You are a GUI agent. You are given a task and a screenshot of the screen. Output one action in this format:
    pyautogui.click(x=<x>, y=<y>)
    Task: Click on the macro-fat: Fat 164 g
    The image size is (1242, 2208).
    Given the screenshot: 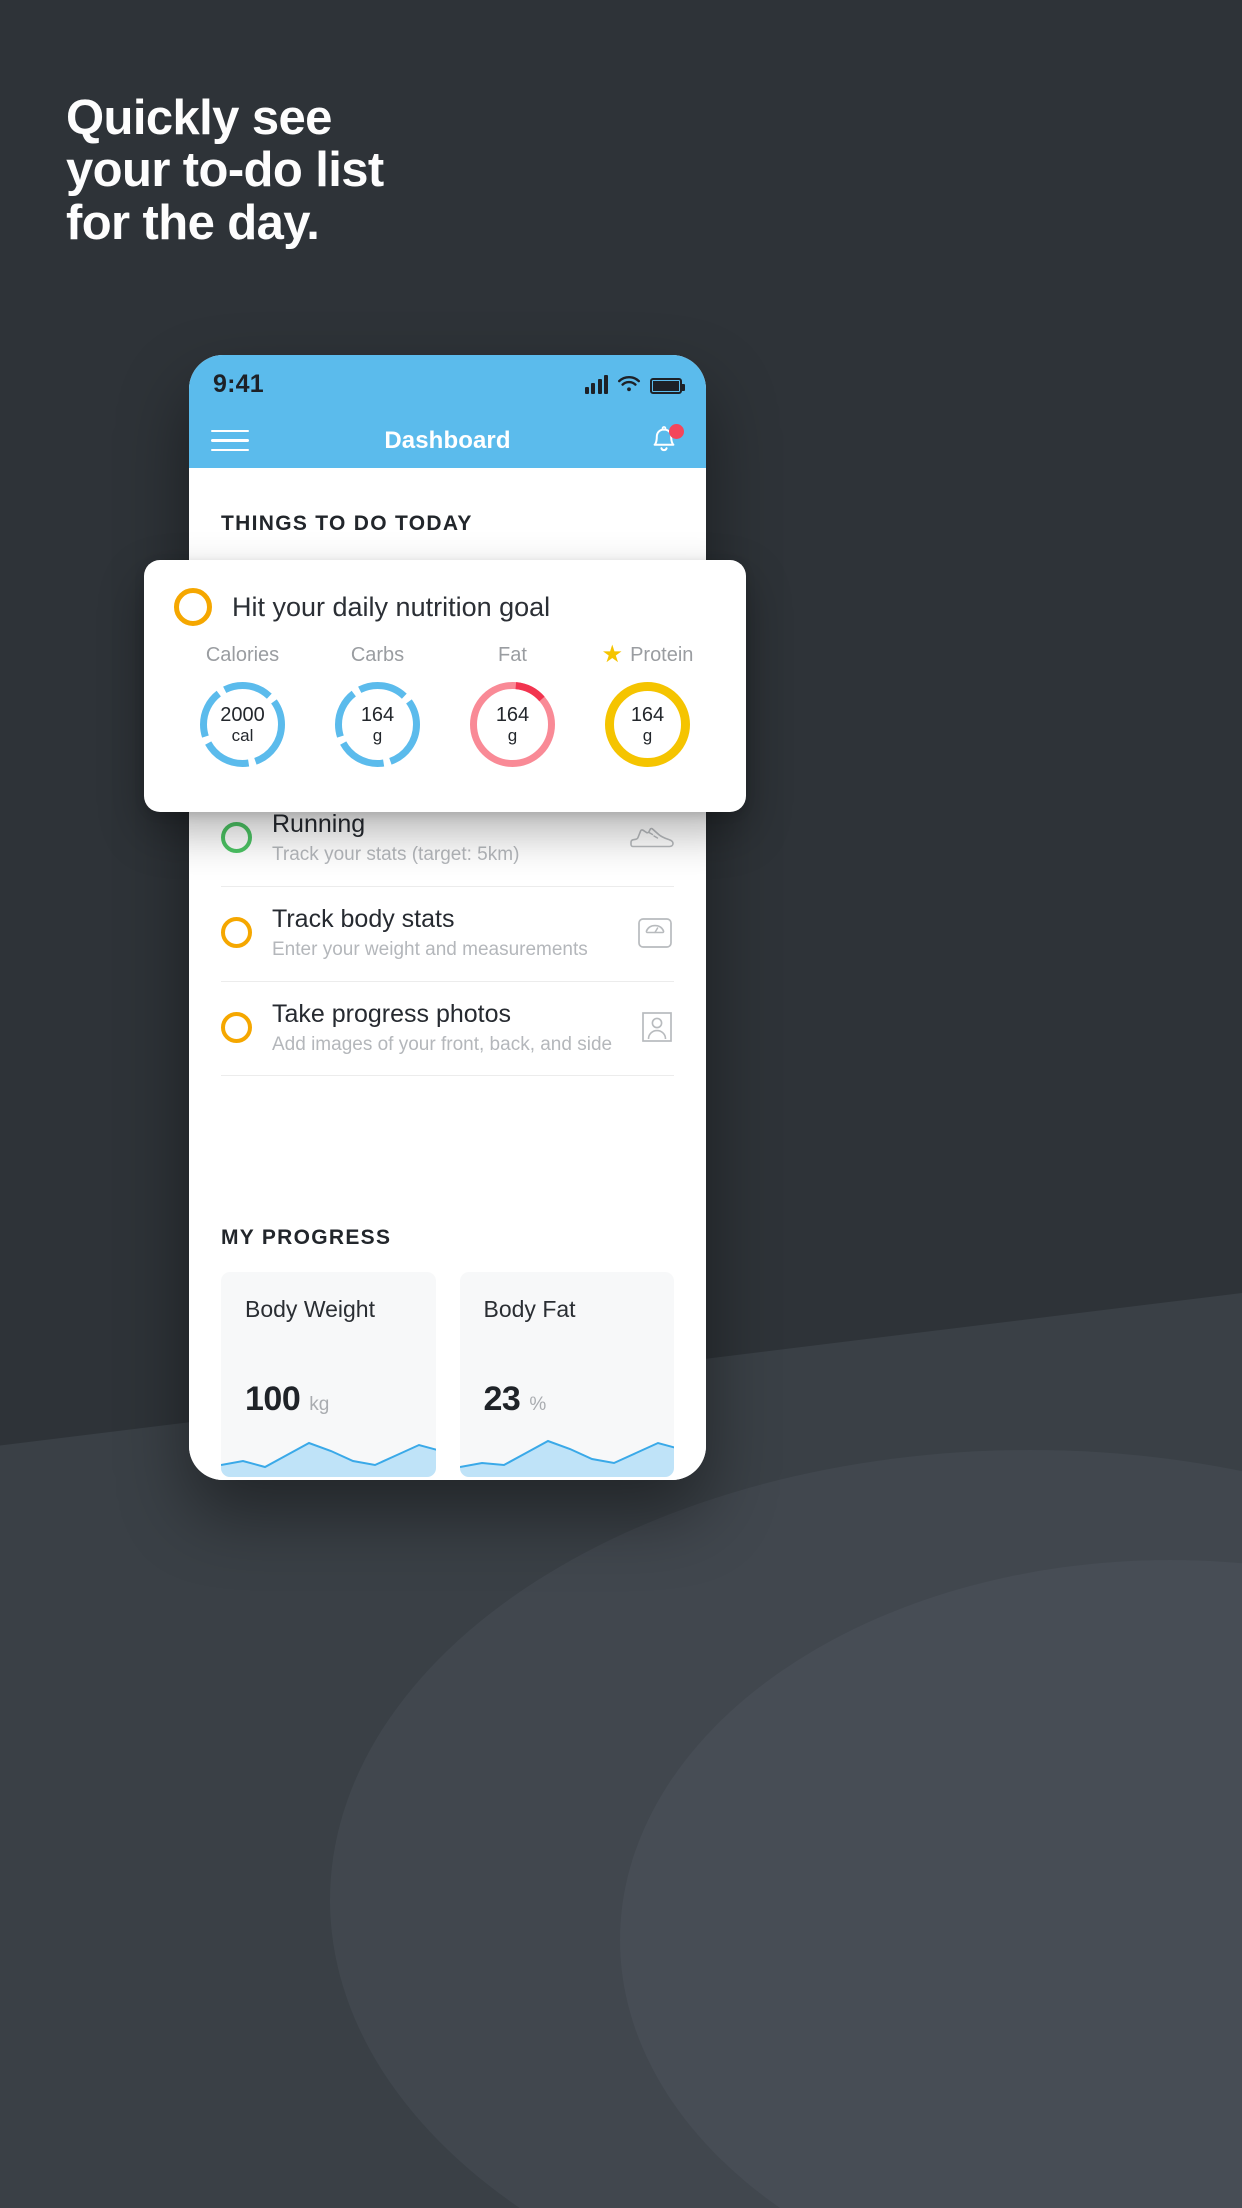 What is the action you would take?
    pyautogui.click(x=512, y=707)
    